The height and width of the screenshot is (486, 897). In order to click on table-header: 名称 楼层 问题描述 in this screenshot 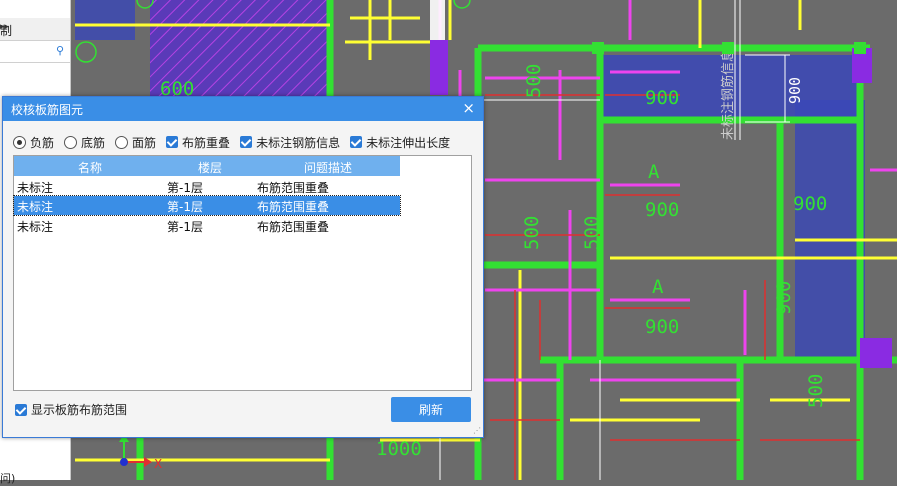, I will do `click(207, 166)`.